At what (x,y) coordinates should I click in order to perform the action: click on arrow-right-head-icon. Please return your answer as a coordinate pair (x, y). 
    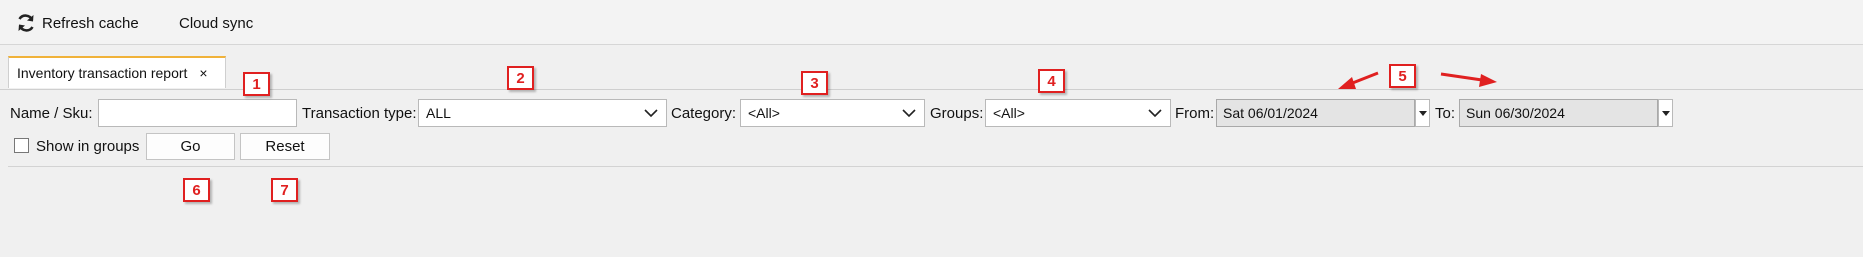
    Looking at the image, I should click on (1488, 80).